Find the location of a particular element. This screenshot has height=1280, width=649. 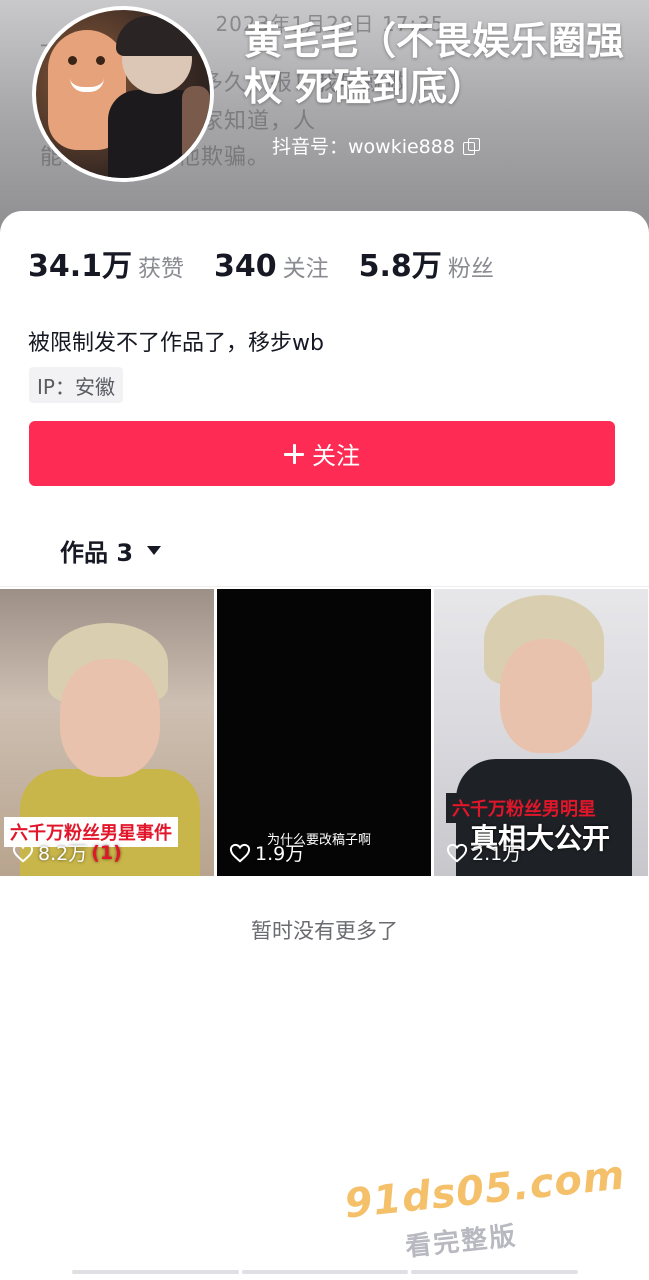

caret-down-icon is located at coordinates (154, 550).